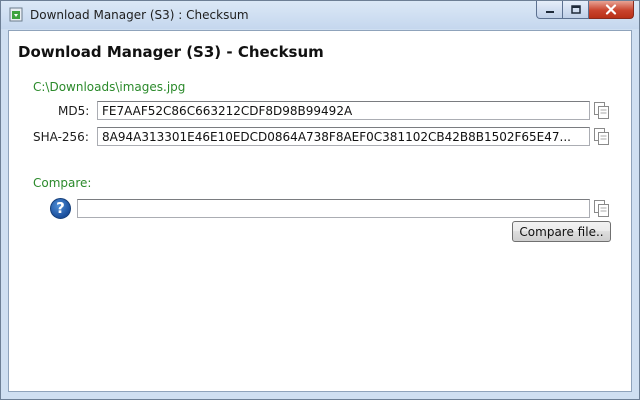 The height and width of the screenshot is (400, 640). Describe the element at coordinates (74, 111) in the screenshot. I see `md5-label: MD5:` at that location.